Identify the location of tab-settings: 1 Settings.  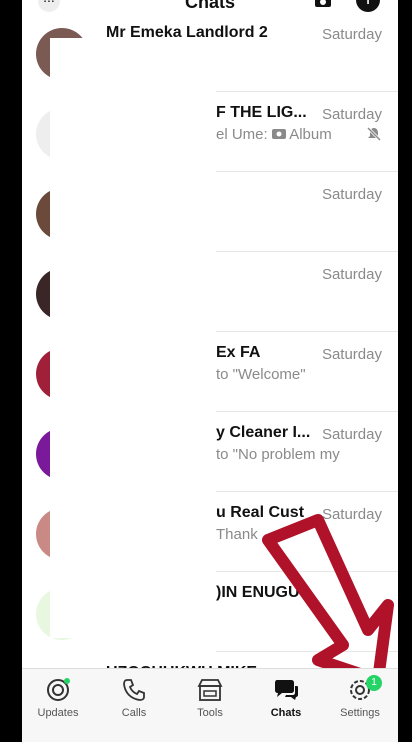
(360, 701).